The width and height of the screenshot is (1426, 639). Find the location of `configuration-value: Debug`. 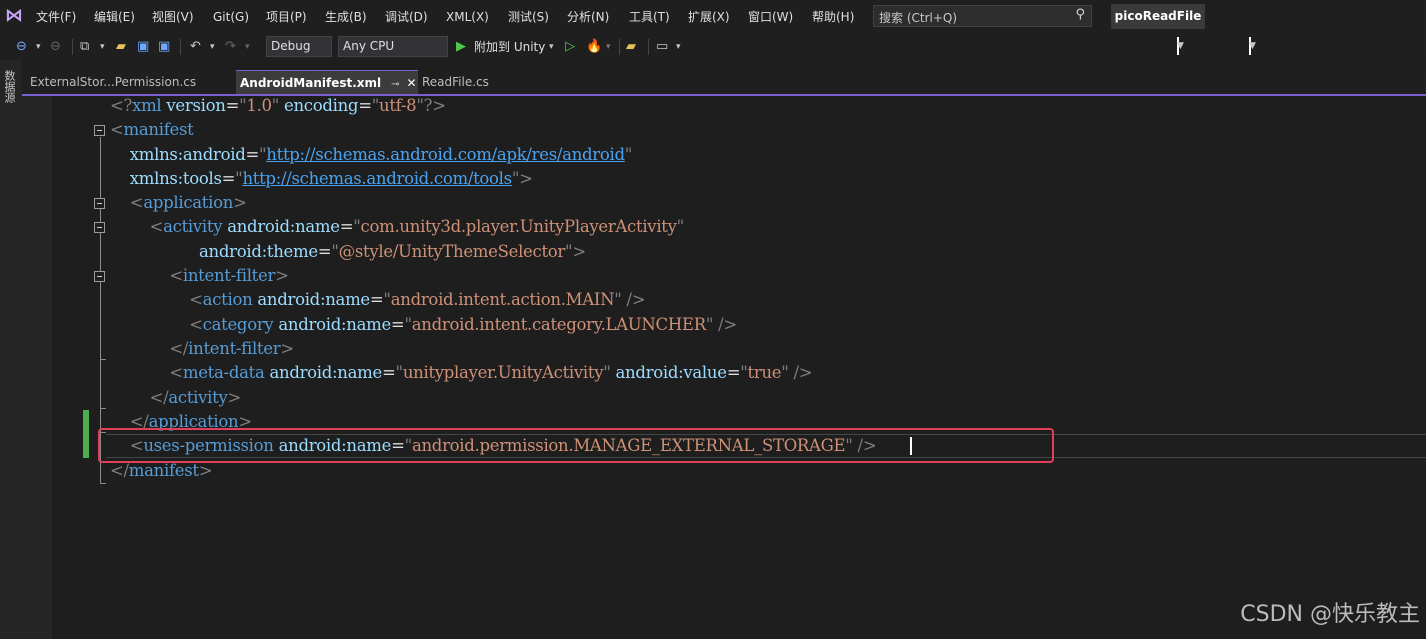

configuration-value: Debug is located at coordinates (291, 46).